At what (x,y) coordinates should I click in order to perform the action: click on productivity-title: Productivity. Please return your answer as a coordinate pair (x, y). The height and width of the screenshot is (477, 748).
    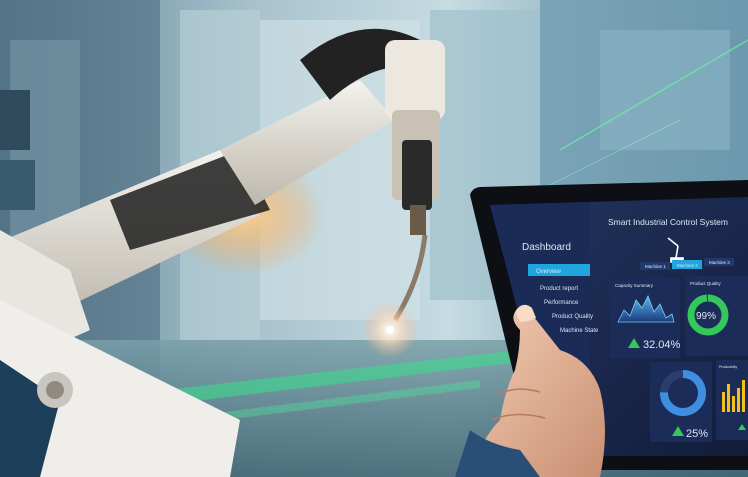
    Looking at the image, I should click on (728, 367).